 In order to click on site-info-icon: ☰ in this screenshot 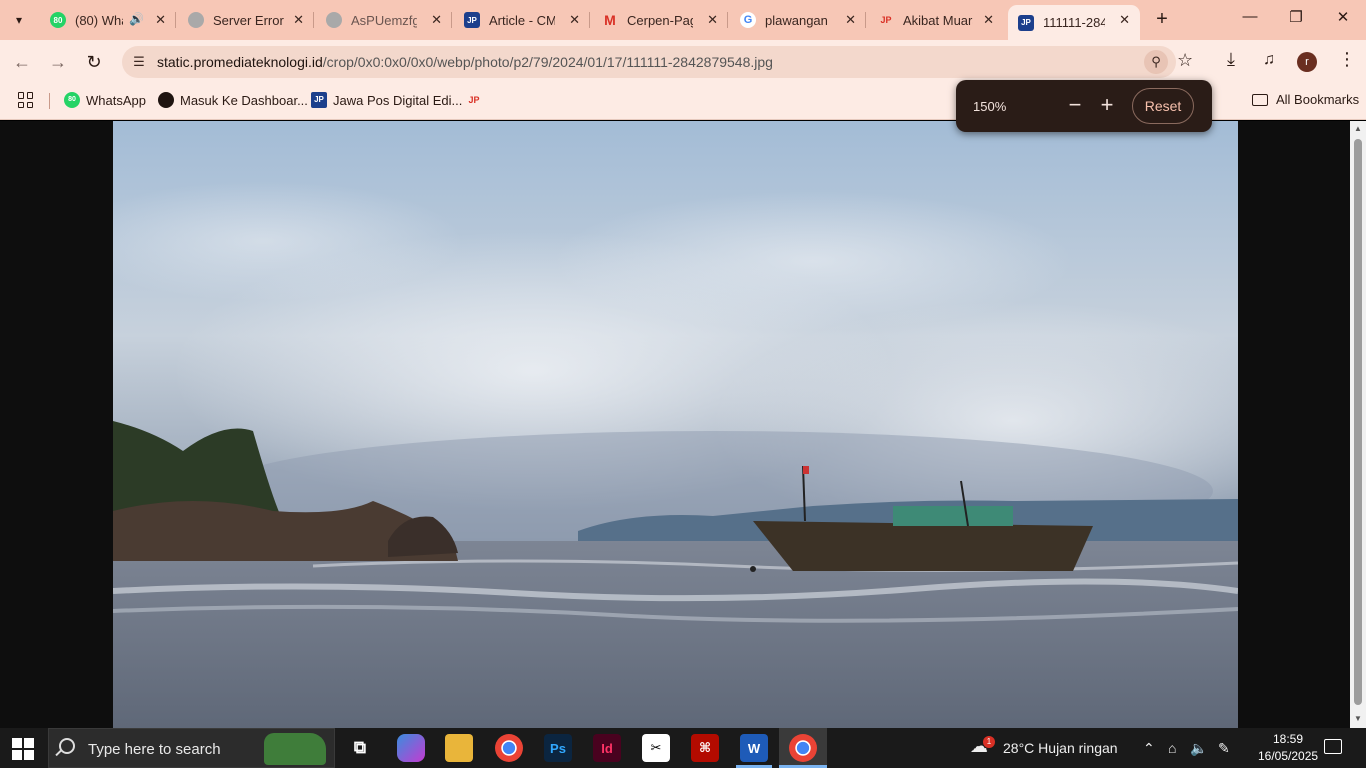, I will do `click(139, 62)`.